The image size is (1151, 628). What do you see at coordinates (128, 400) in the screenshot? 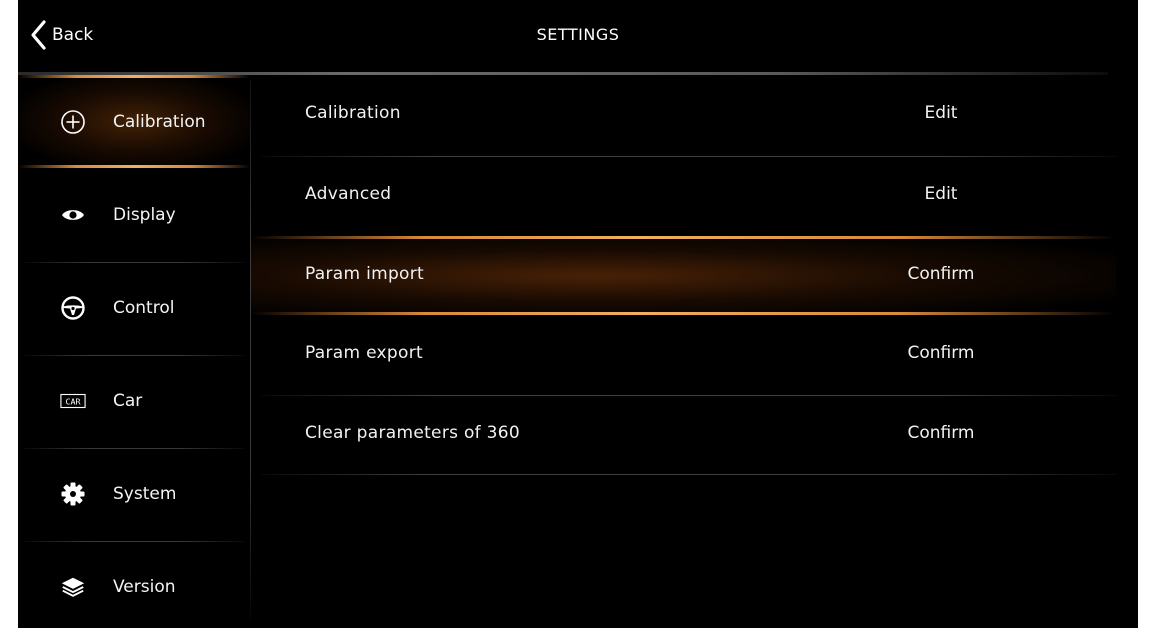
I see `sidebar-item-label: Car` at bounding box center [128, 400].